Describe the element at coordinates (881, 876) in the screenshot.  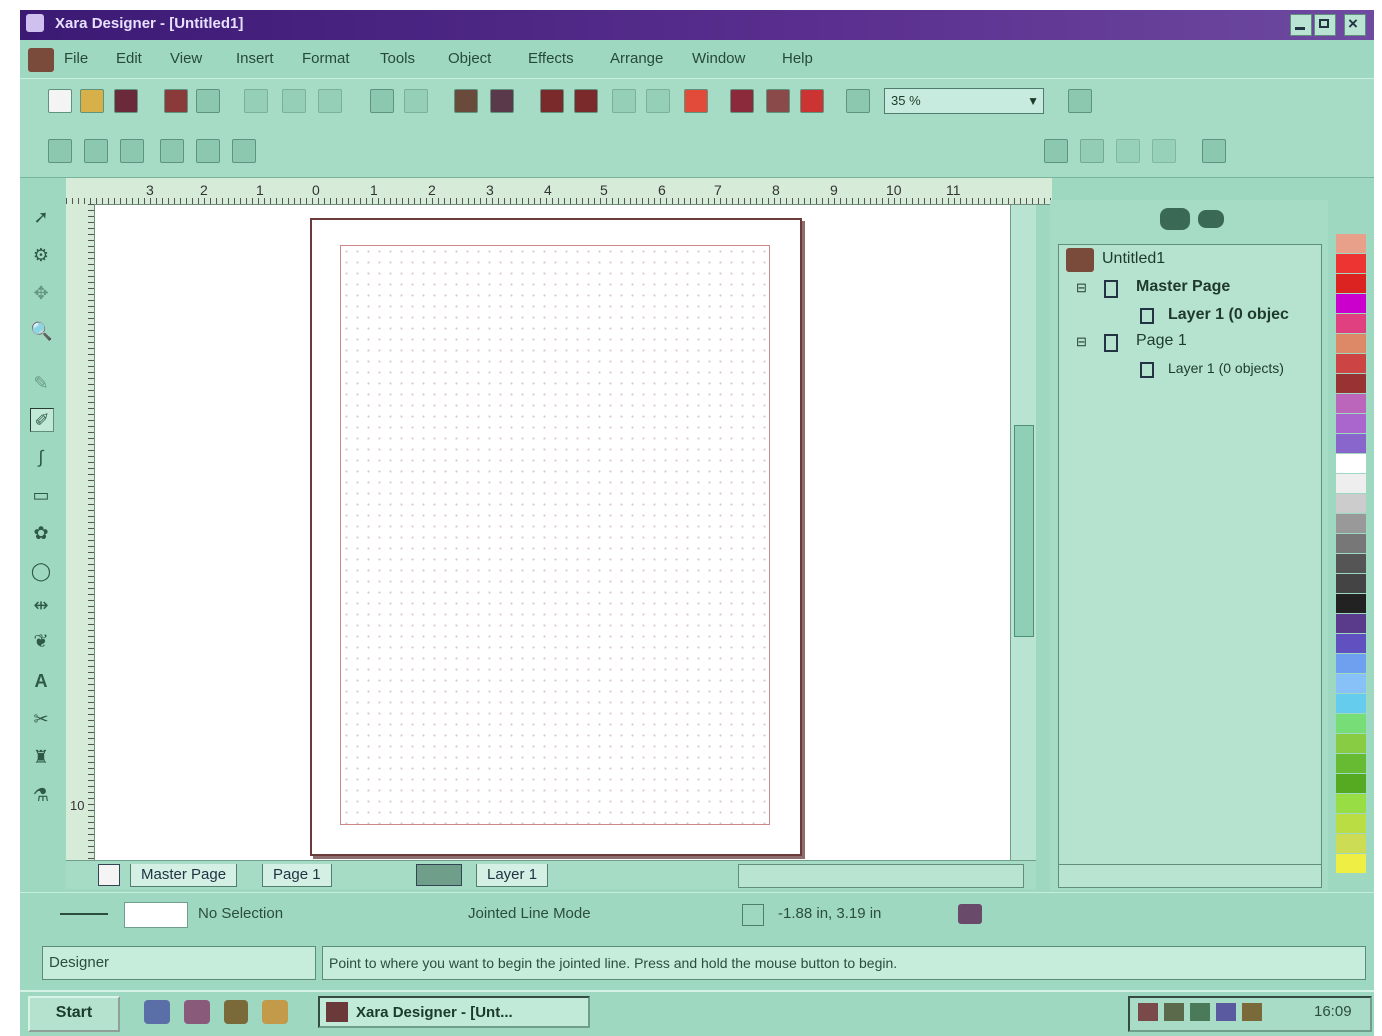
I see `horizontal-scrollbar` at that location.